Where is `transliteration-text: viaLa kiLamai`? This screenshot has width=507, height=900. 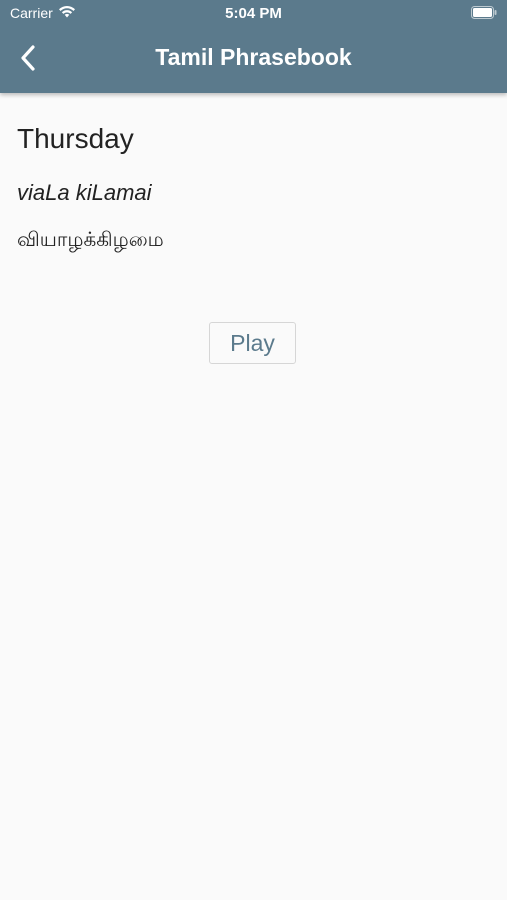
transliteration-text: viaLa kiLamai is located at coordinates (84, 192).